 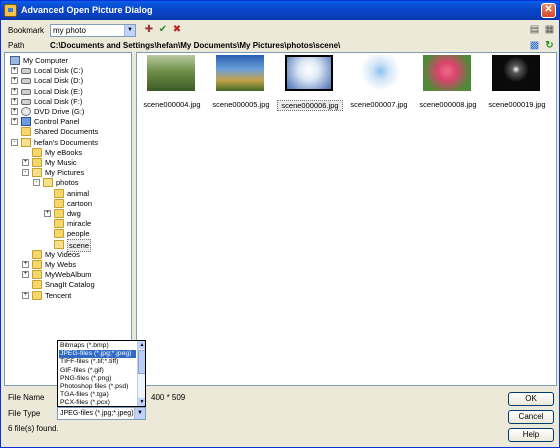 What do you see at coordinates (517, 104) in the screenshot?
I see `thumbnail-caption: scene000019.jpg` at bounding box center [517, 104].